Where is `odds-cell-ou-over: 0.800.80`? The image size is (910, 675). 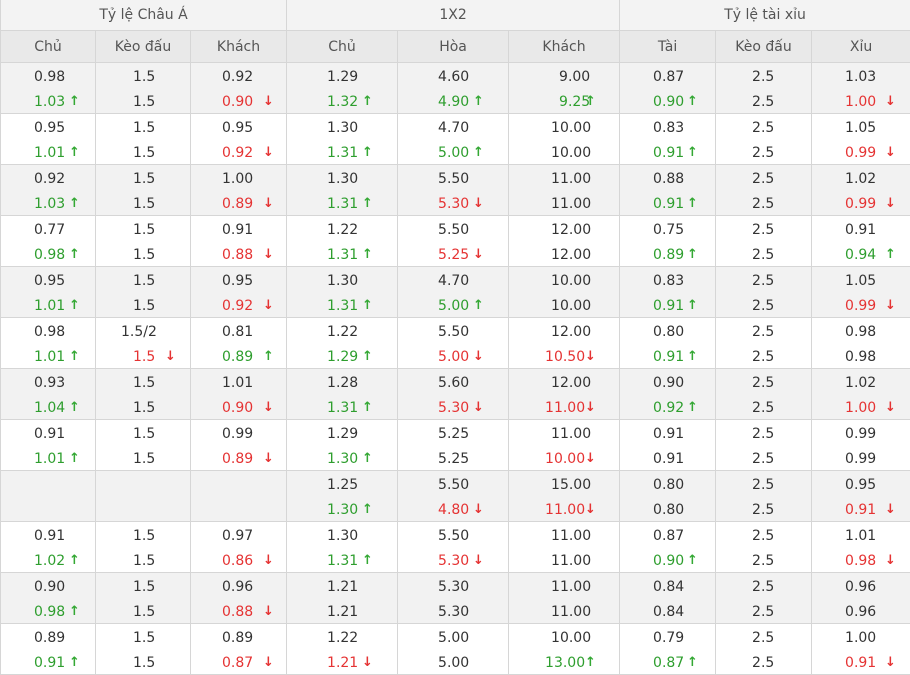 odds-cell-ou-over: 0.800.80 is located at coordinates (668, 496).